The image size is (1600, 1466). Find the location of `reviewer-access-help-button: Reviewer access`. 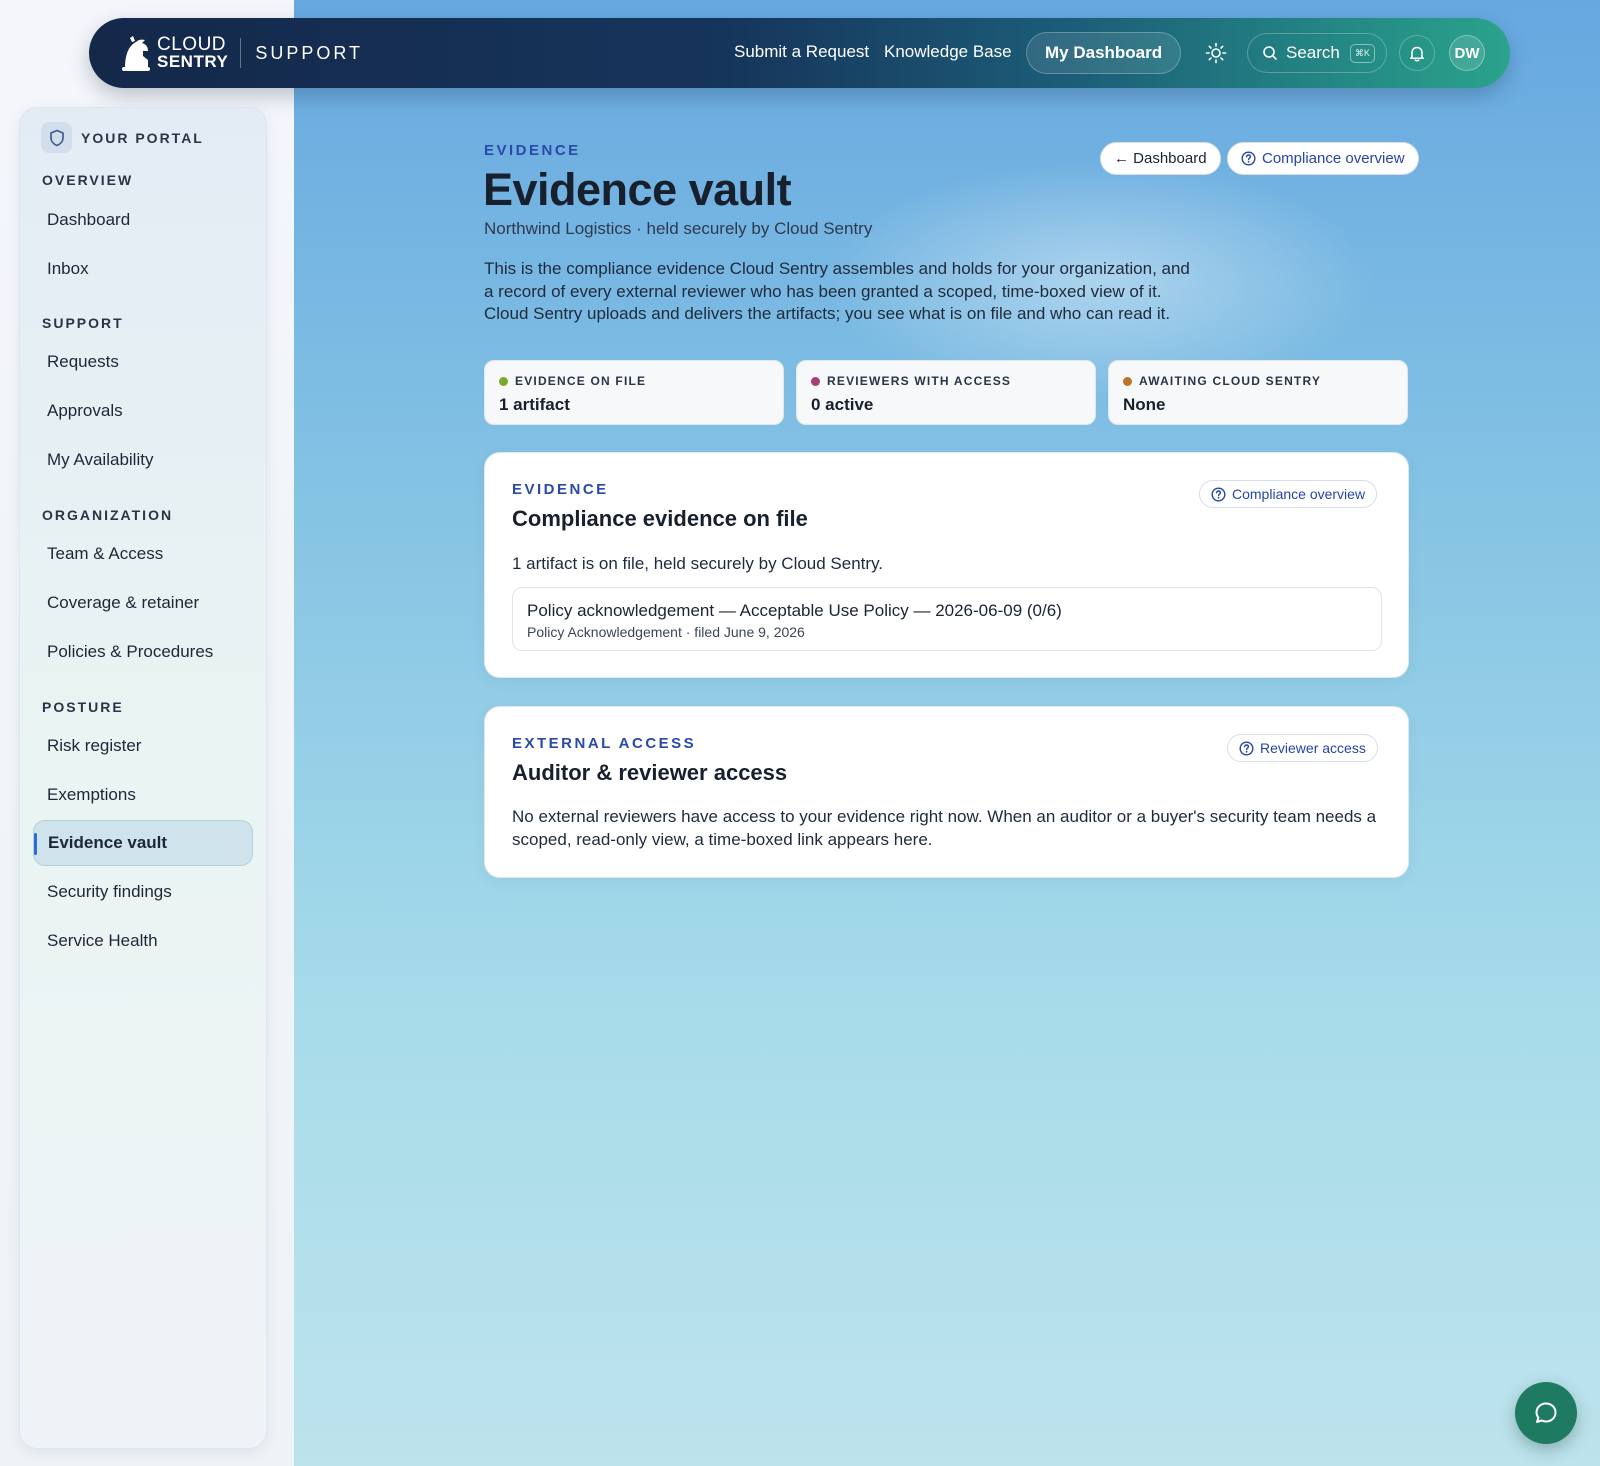

reviewer-access-help-button: Reviewer access is located at coordinates (1302, 748).